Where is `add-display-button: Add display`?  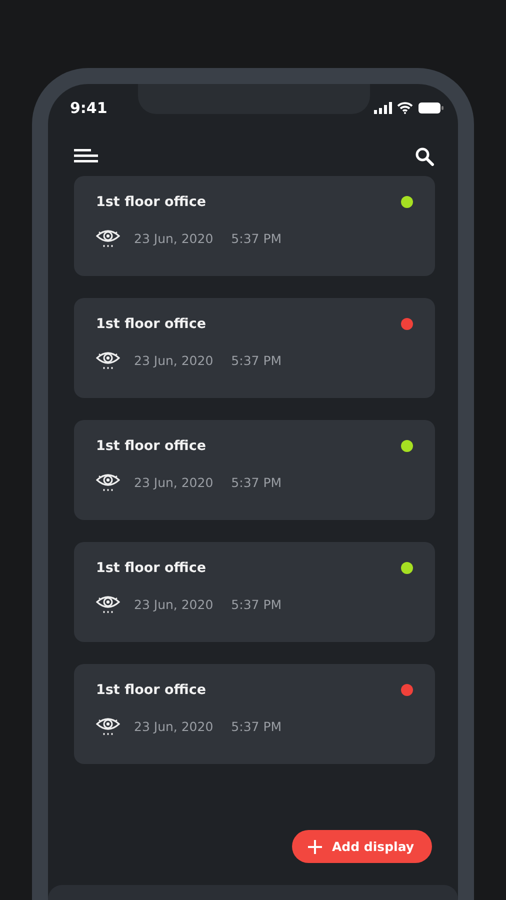 add-display-button: Add display is located at coordinates (362, 846).